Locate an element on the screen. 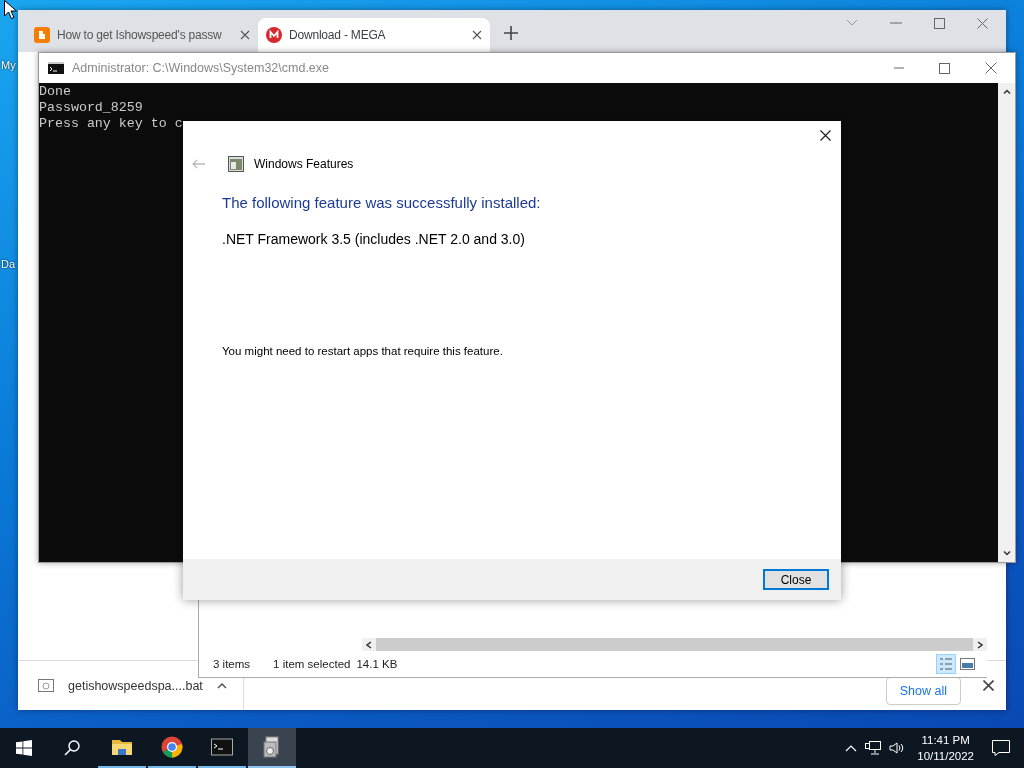  network-icon is located at coordinates (873, 748).